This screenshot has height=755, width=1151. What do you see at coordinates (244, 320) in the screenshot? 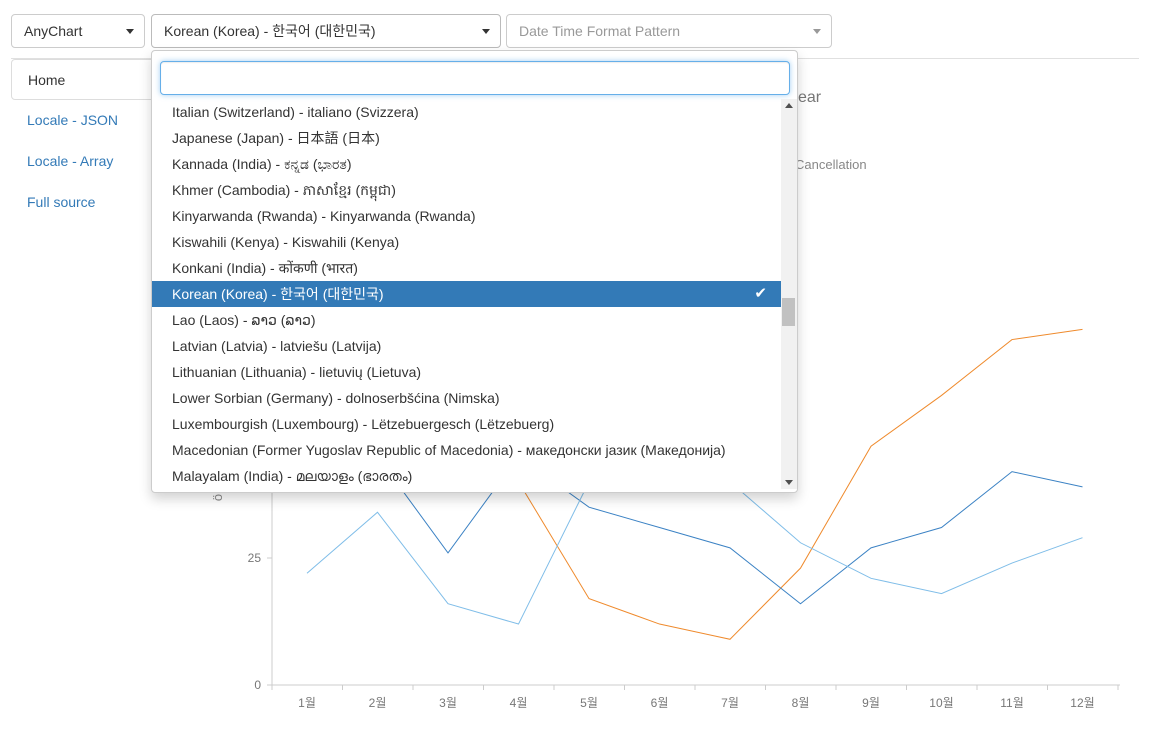
I see `locale-option-label: Lao (Laos) - ລາວ (ລາວ)` at bounding box center [244, 320].